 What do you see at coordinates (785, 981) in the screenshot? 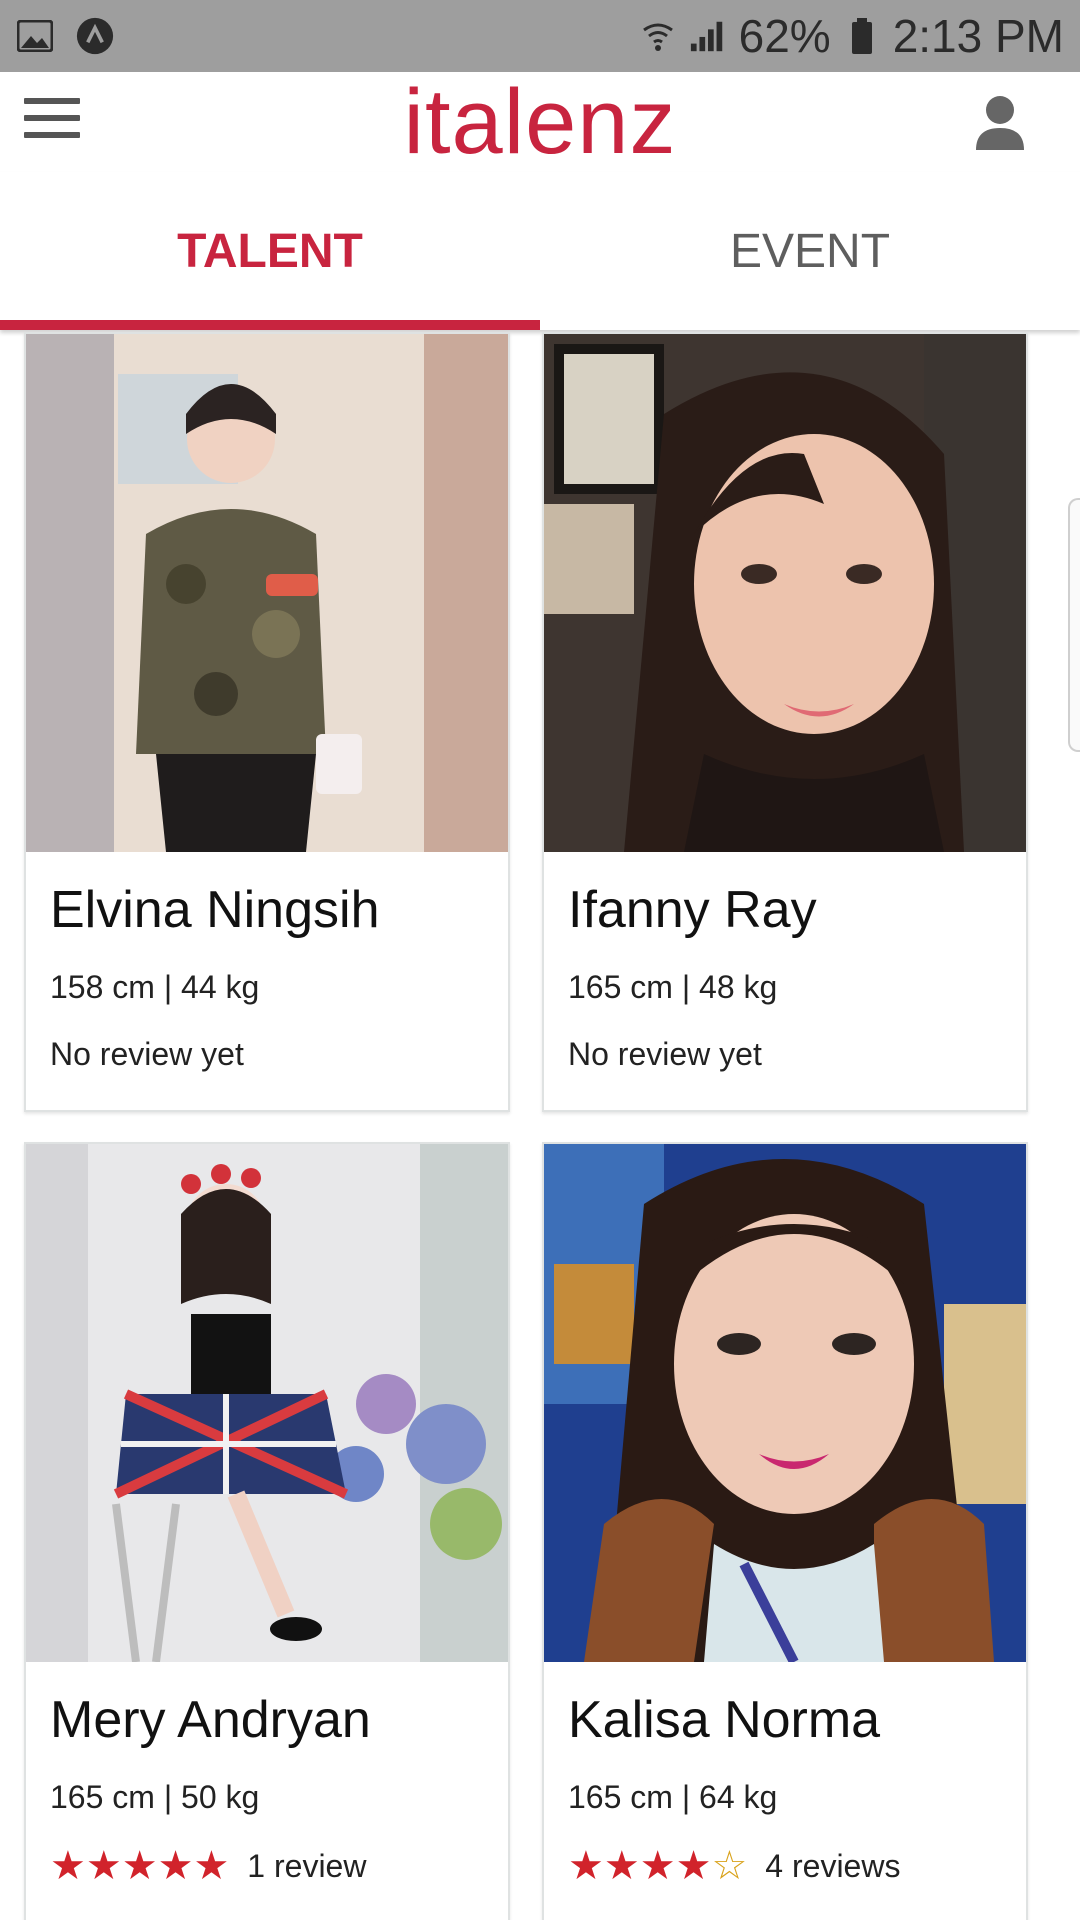
I see `talent-info: Ifanny Ray 165 cm | 48 kg No review yet` at bounding box center [785, 981].